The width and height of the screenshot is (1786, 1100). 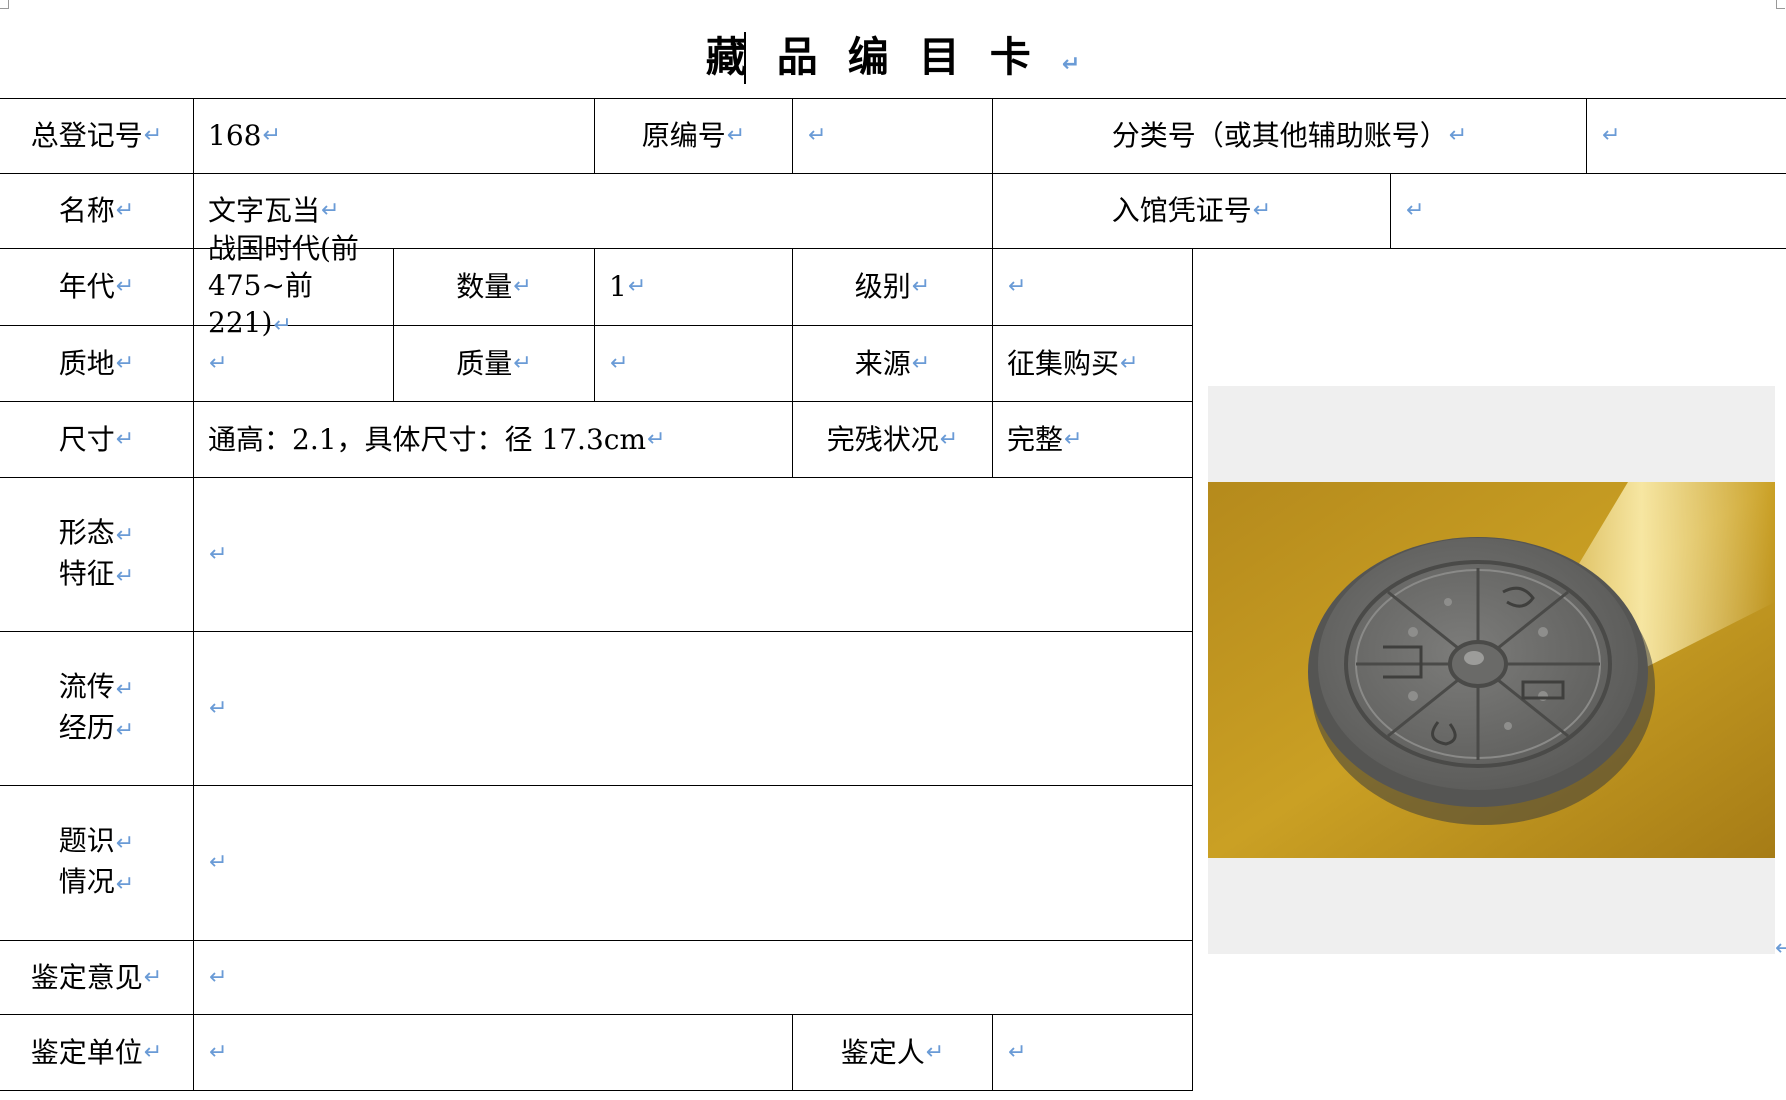 I want to click on value-yuanbianhao: ↵, so click(x=893, y=136).